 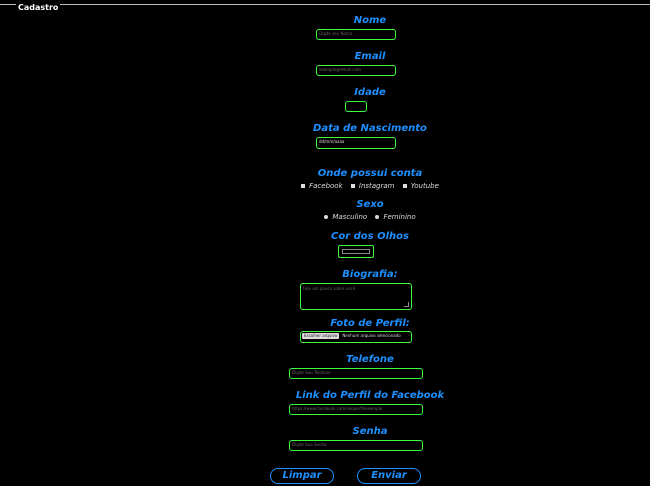 I want to click on nascimento-label: Data de Nascimento, so click(x=370, y=128).